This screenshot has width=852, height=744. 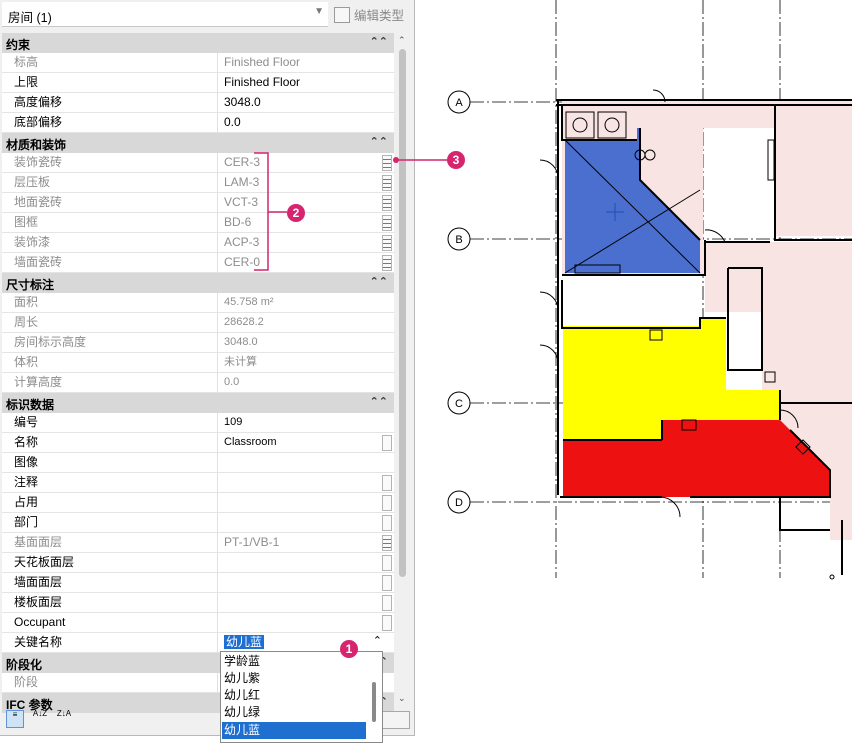 What do you see at coordinates (198, 483) in the screenshot?
I see `property-row: 注释` at bounding box center [198, 483].